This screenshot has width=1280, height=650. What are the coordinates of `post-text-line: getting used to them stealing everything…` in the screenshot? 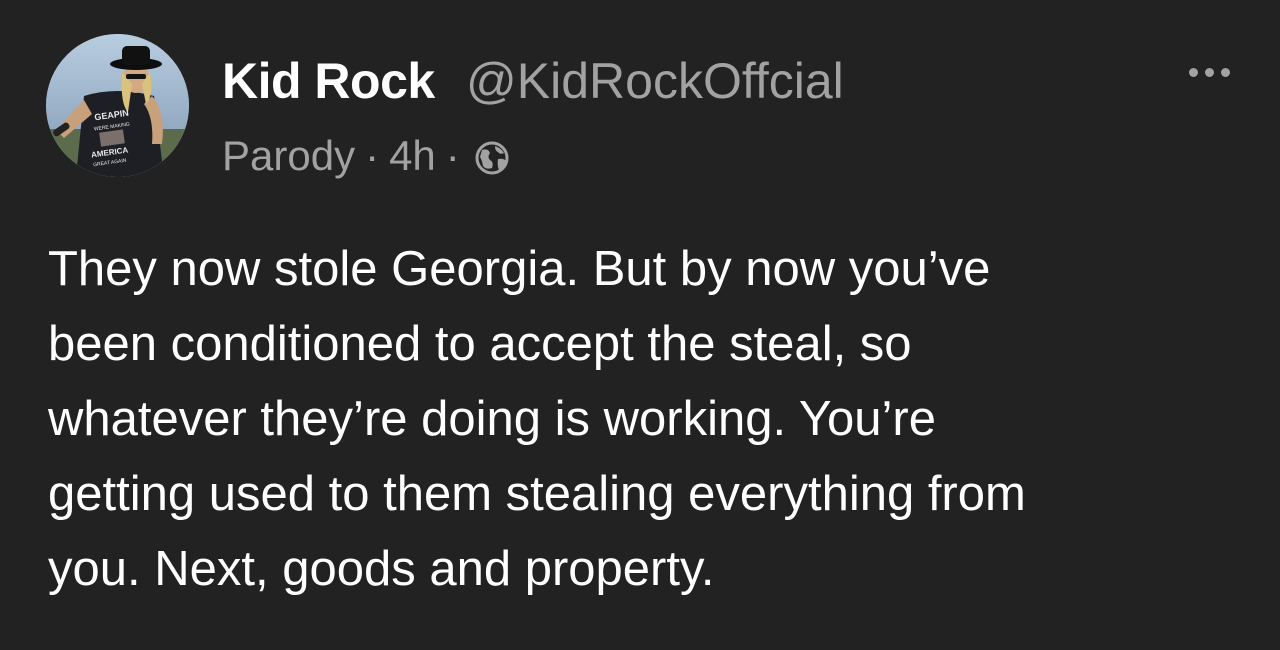 It's located at (537, 494).